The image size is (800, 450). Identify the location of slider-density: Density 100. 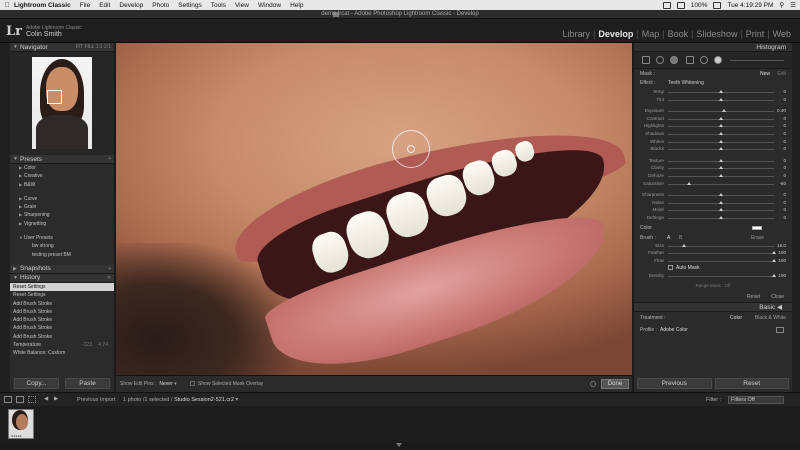
(713, 276).